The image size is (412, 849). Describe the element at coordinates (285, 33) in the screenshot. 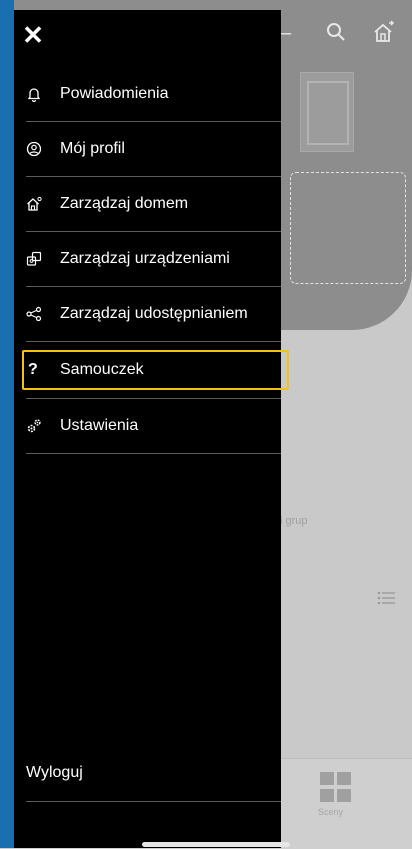

I see `minus-icon: –` at that location.